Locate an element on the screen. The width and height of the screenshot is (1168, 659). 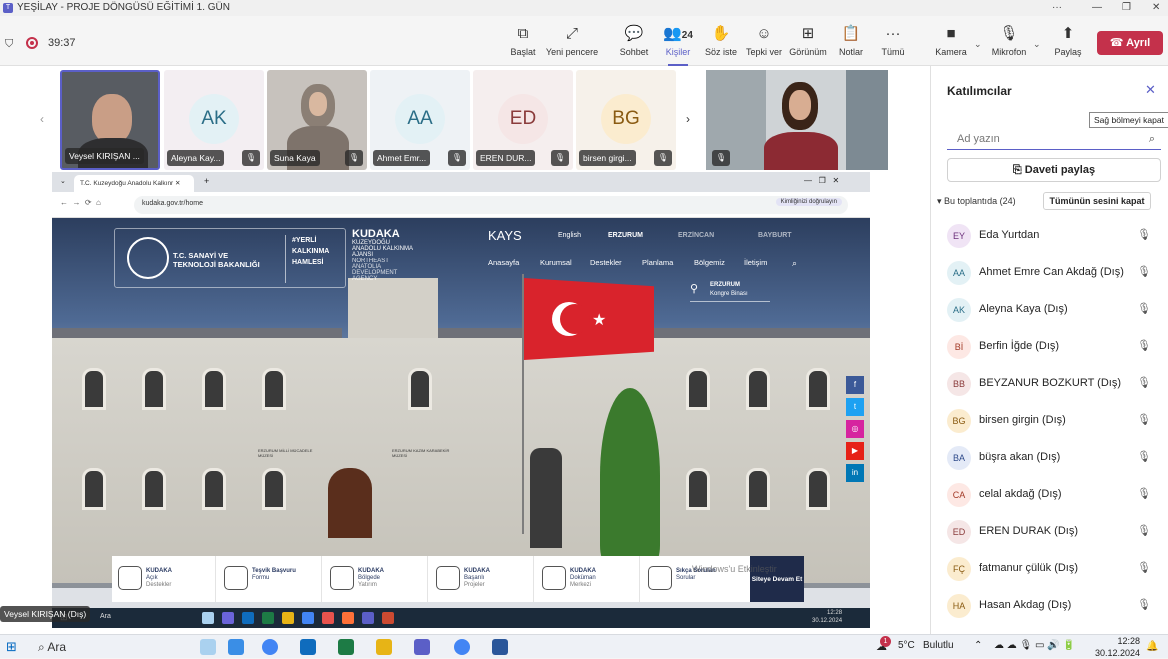
participant-row: HA Hasan Akdag (Dış) 🎙 is located at coordinates (1052, 606).